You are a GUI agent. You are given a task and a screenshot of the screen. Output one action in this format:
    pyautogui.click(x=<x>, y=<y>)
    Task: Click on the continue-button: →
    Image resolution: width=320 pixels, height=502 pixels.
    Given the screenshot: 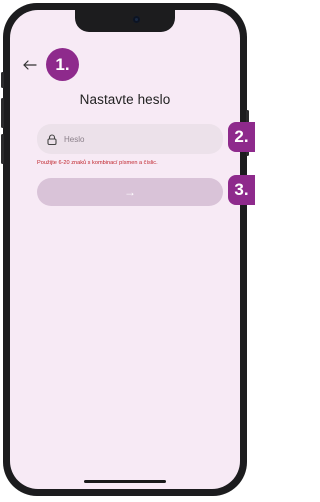 What is the action you would take?
    pyautogui.click(x=130, y=192)
    